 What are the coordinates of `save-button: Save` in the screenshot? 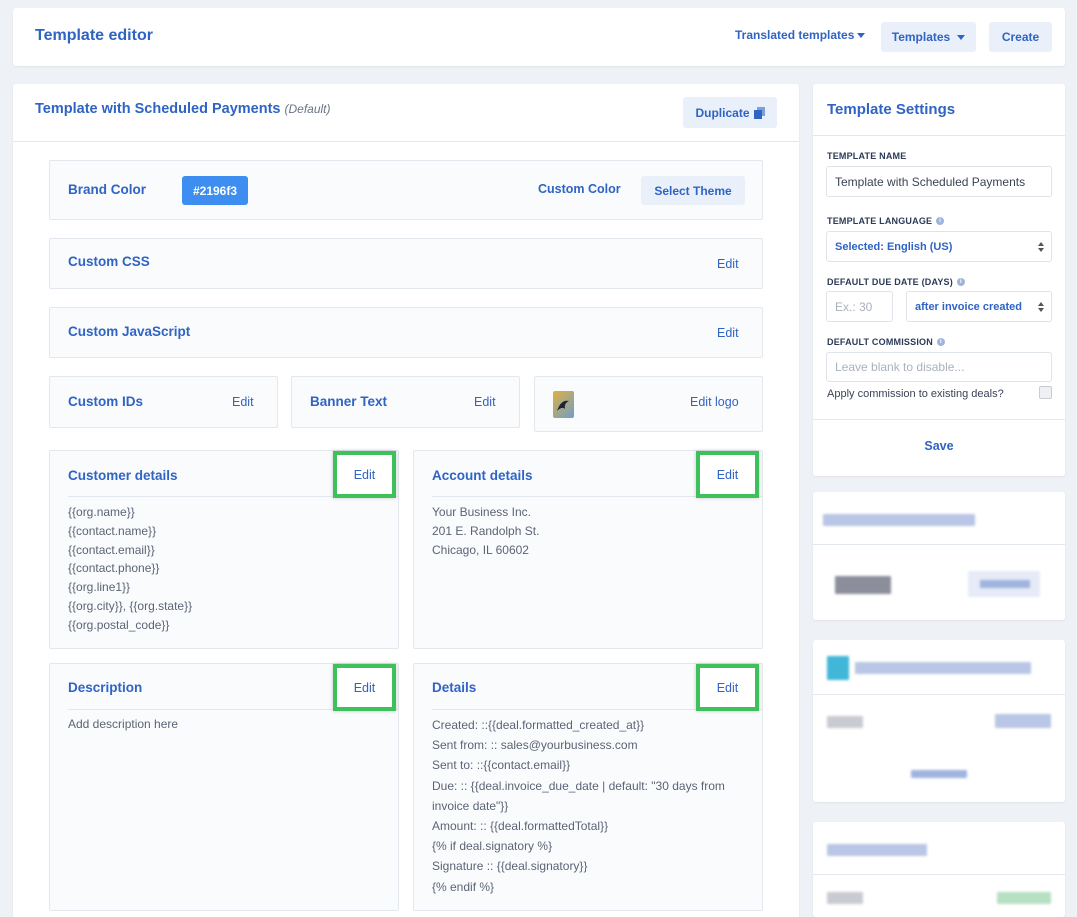 It's located at (939, 446).